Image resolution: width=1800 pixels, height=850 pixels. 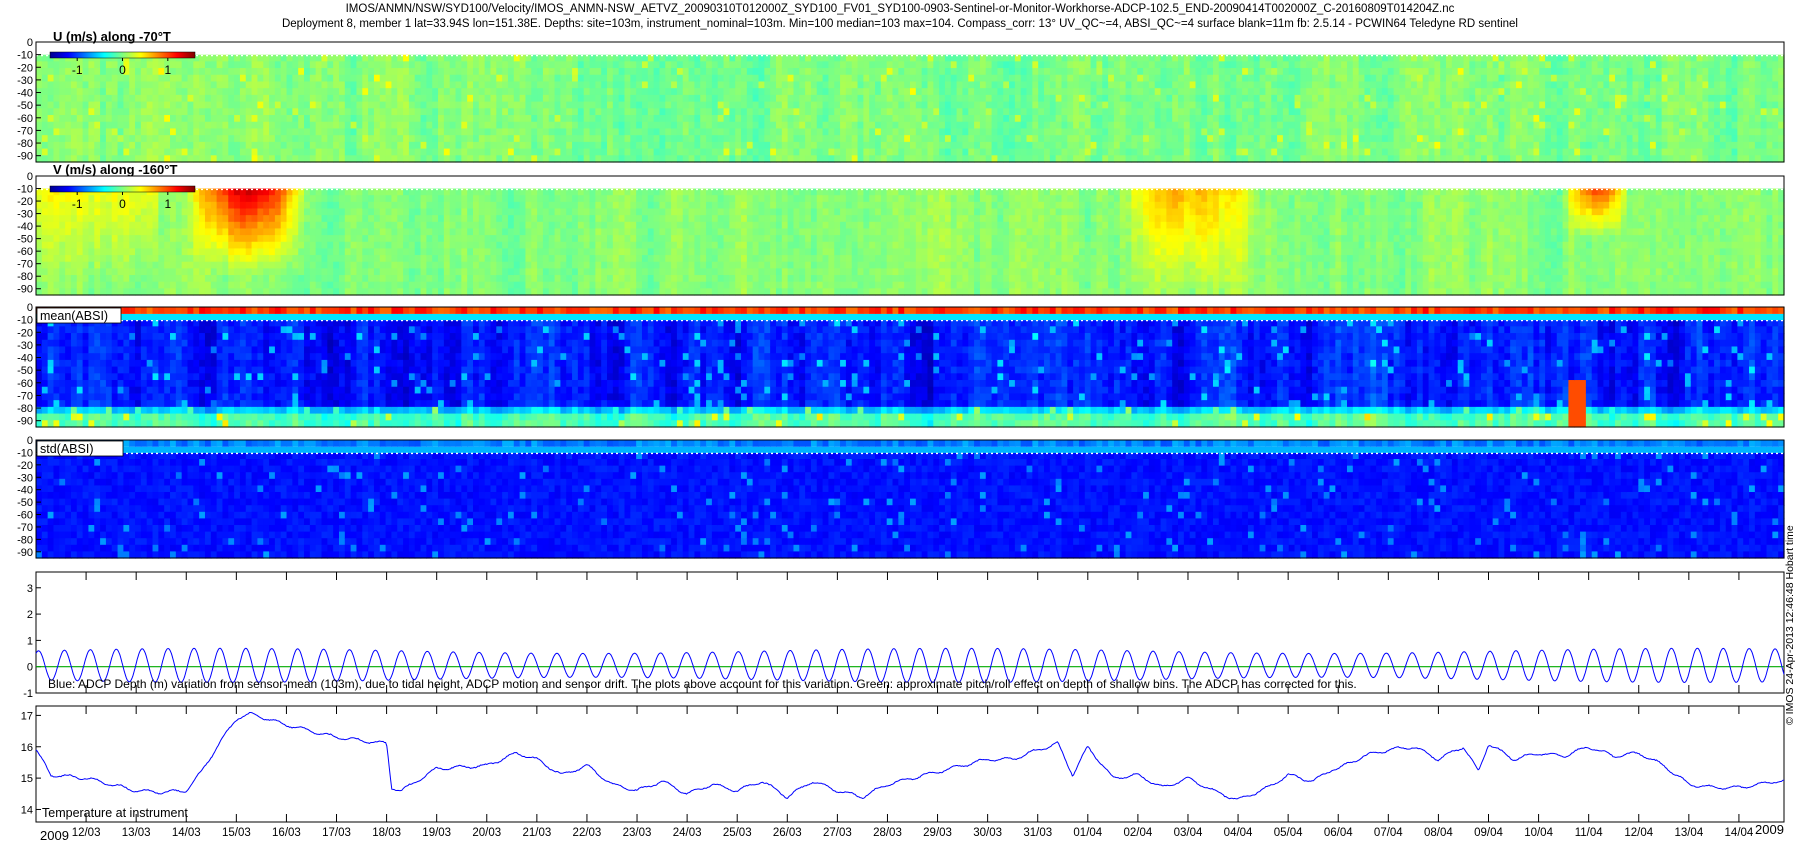 I want to click on panel-1-ytick-label: -90, so click(x=25, y=157).